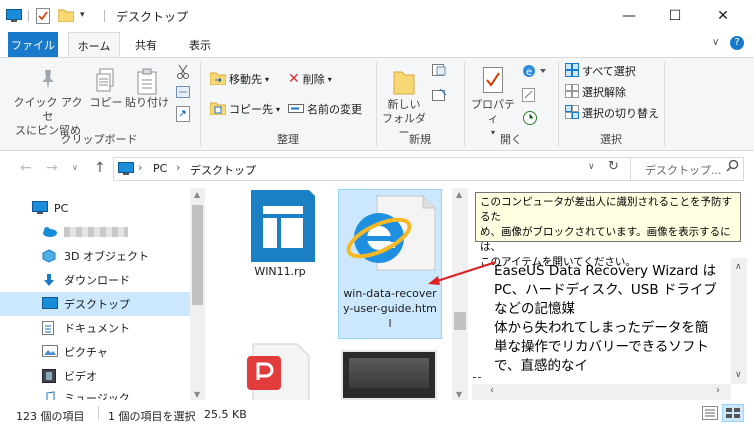  Describe the element at coordinates (50, 395) in the screenshot. I see `music-note-icon` at that location.